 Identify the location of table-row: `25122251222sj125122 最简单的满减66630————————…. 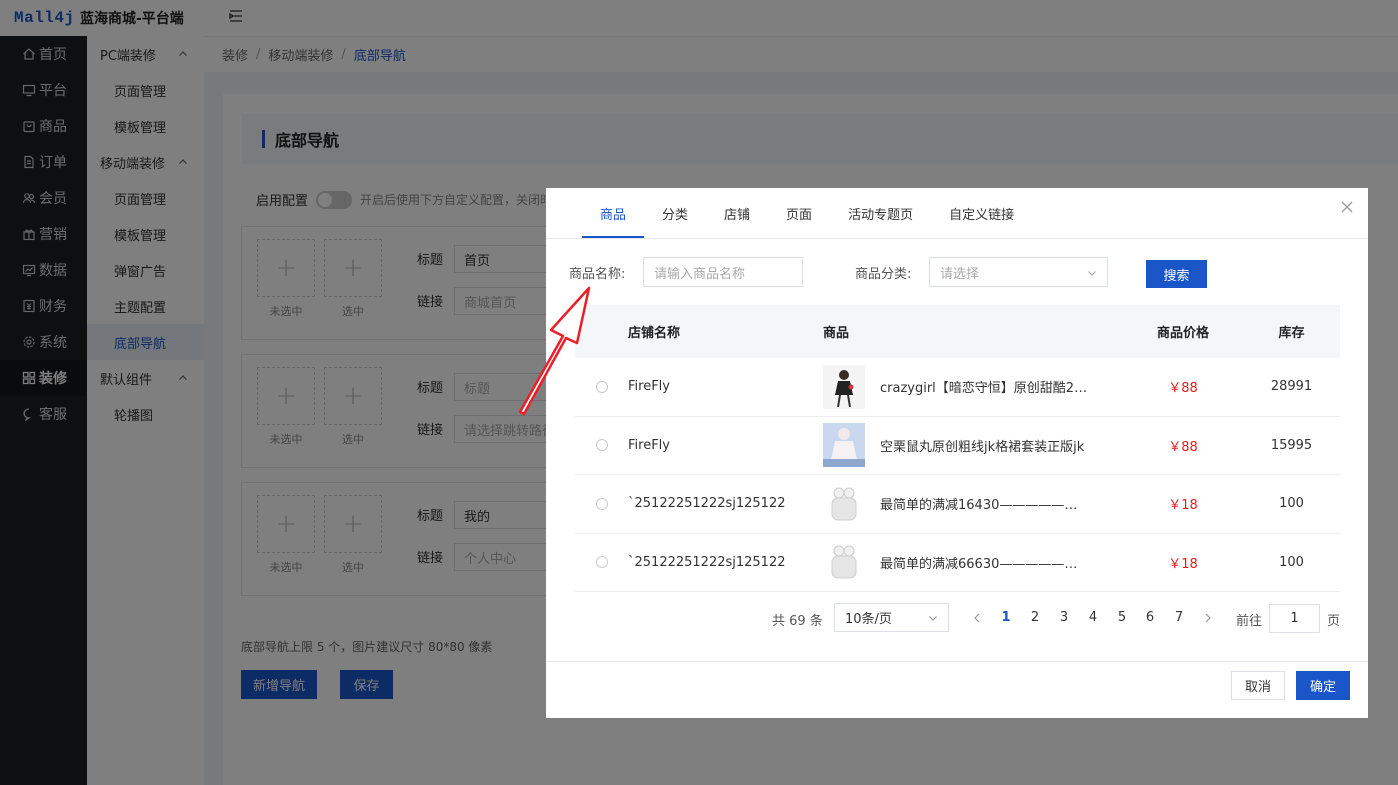
(957, 563).